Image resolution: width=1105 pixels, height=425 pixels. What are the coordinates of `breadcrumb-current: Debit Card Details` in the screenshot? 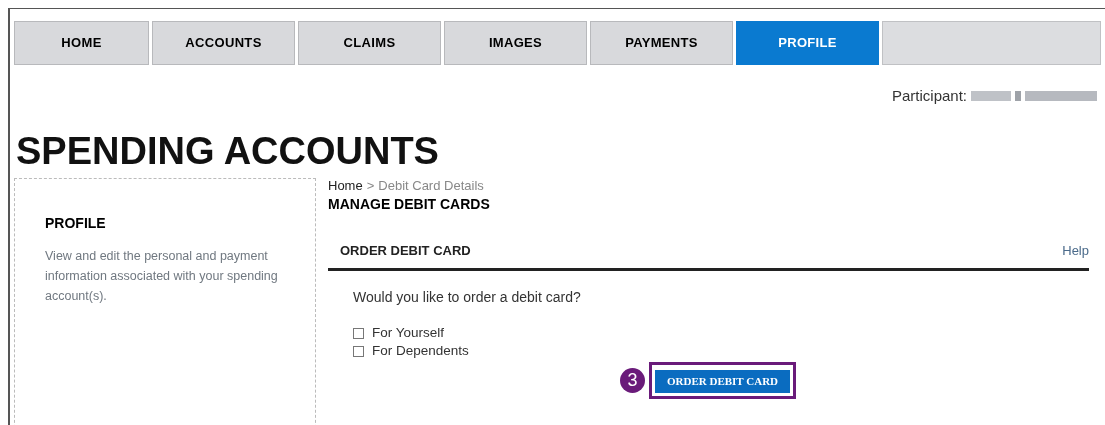 It's located at (431, 185).